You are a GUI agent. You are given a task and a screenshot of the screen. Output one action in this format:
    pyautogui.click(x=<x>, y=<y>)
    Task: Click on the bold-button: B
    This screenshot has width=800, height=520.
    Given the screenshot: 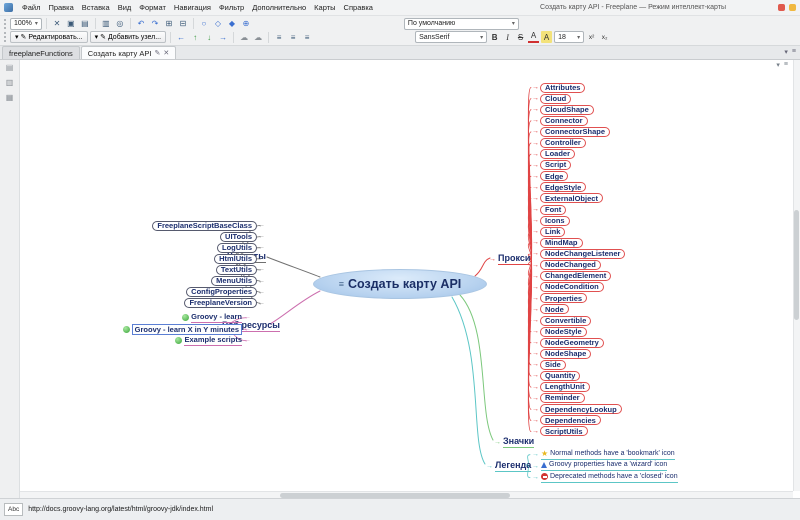 What is the action you would take?
    pyautogui.click(x=494, y=37)
    